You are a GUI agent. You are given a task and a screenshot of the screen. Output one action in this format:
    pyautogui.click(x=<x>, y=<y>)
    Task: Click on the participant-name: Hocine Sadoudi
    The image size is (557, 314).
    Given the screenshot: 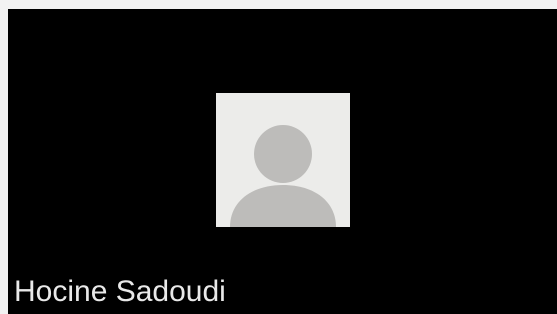 What is the action you would take?
    pyautogui.click(x=120, y=291)
    